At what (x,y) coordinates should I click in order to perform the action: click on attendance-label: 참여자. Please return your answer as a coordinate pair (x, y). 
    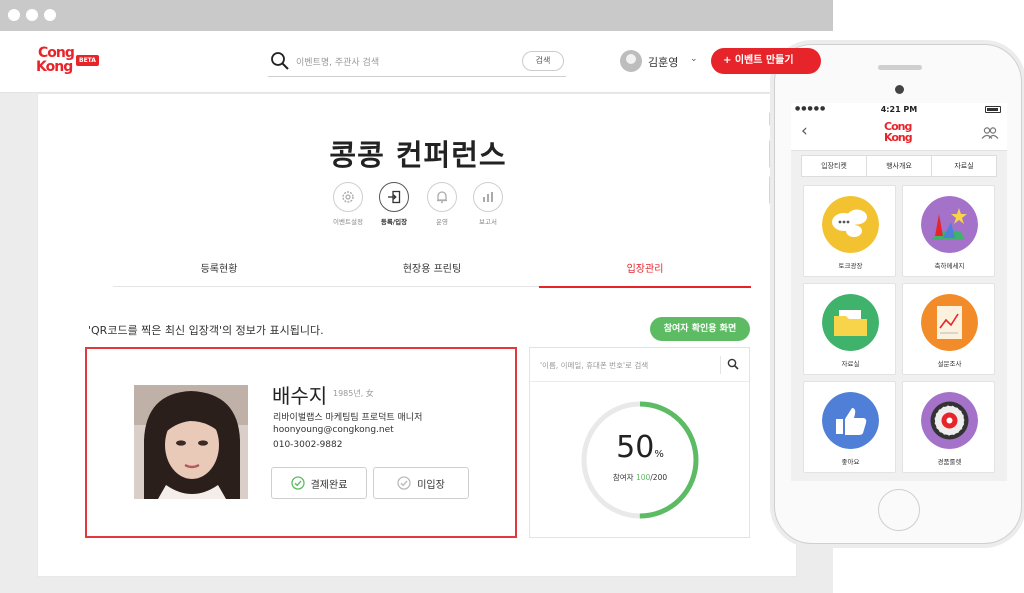
    Looking at the image, I should click on (623, 477).